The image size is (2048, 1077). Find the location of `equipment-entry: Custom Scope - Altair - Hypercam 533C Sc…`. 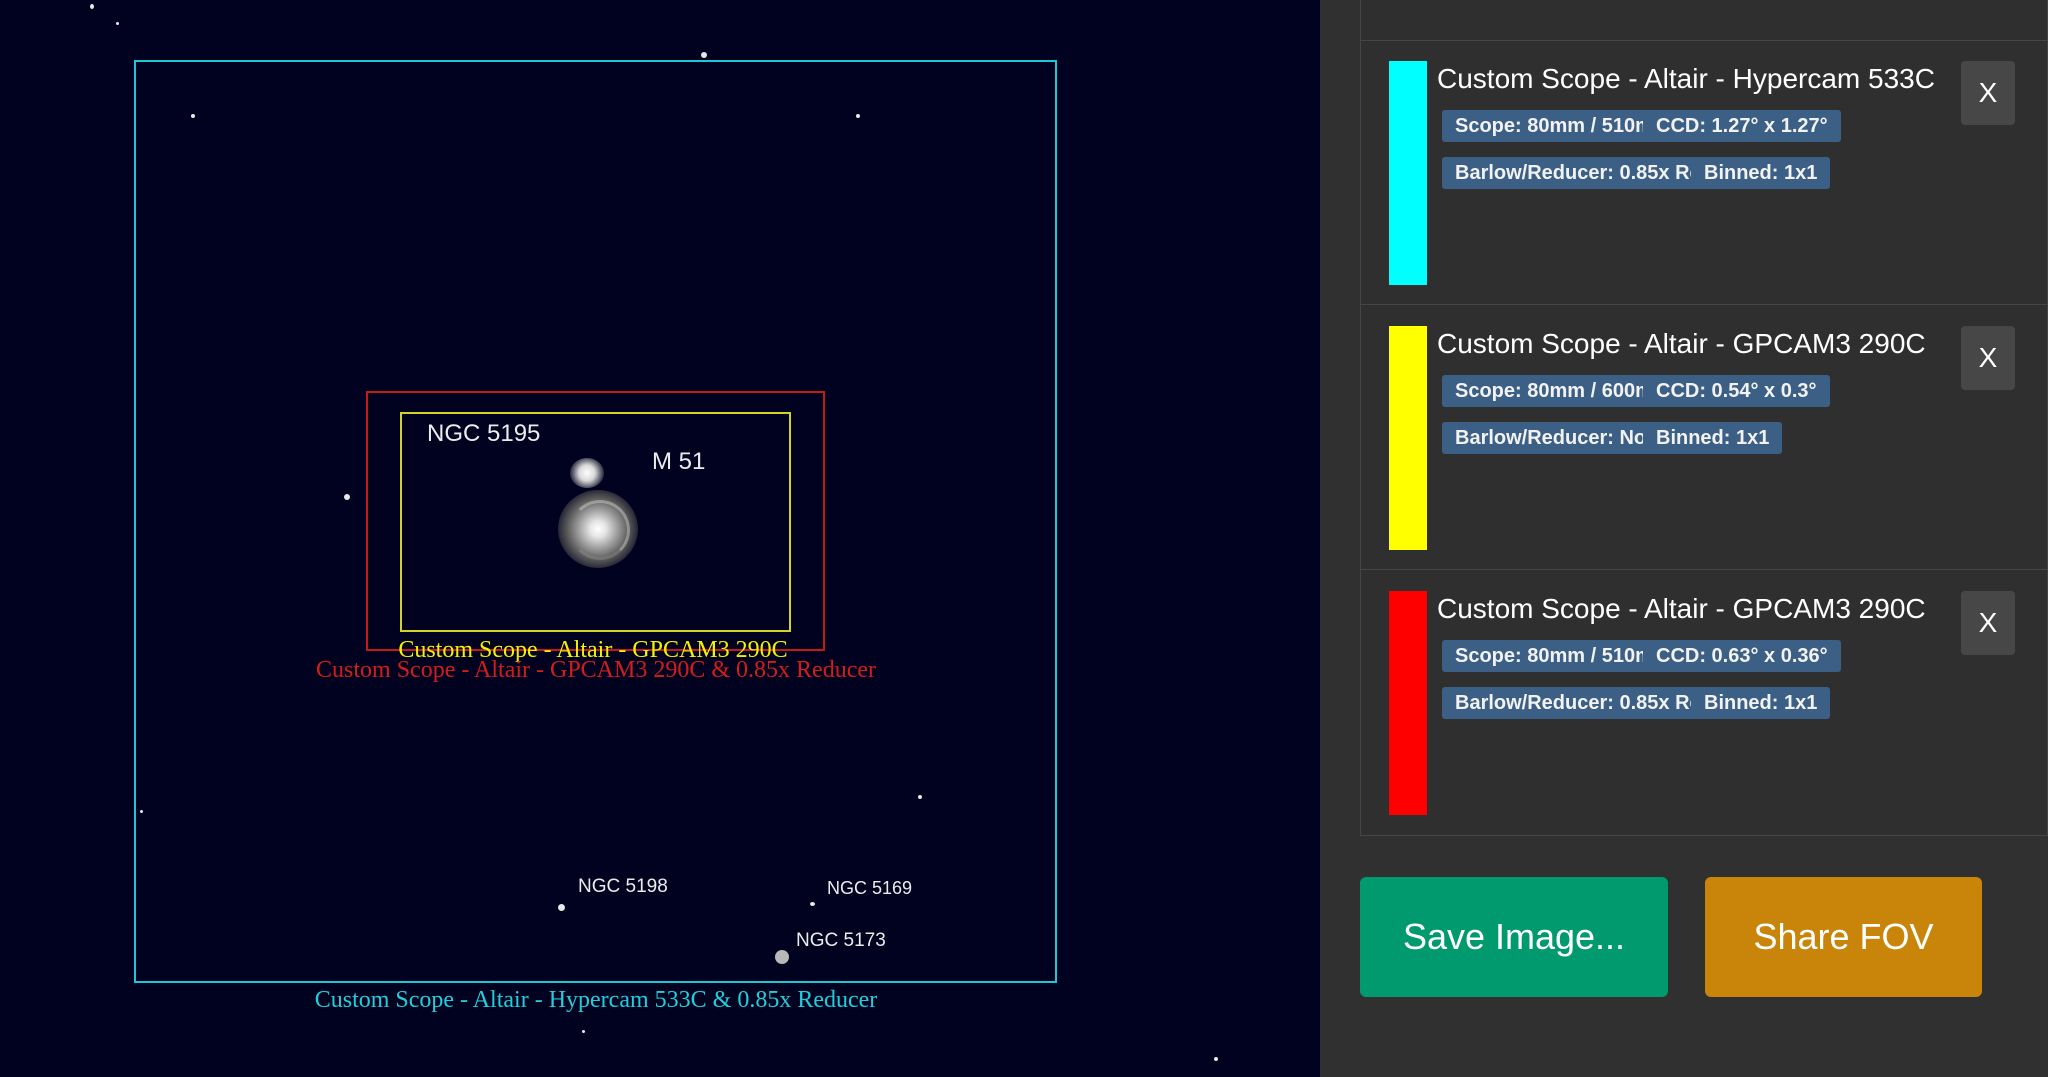

equipment-entry: Custom Scope - Altair - Hypercam 533C Sc… is located at coordinates (1704, 173).